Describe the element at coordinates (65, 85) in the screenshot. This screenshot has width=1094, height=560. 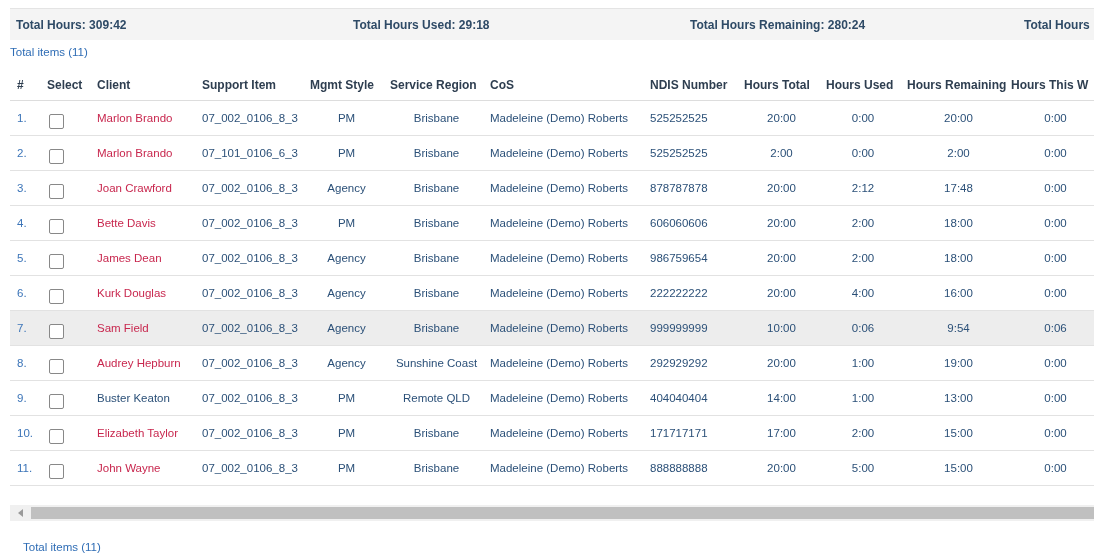
I see `column-header: Select` at that location.